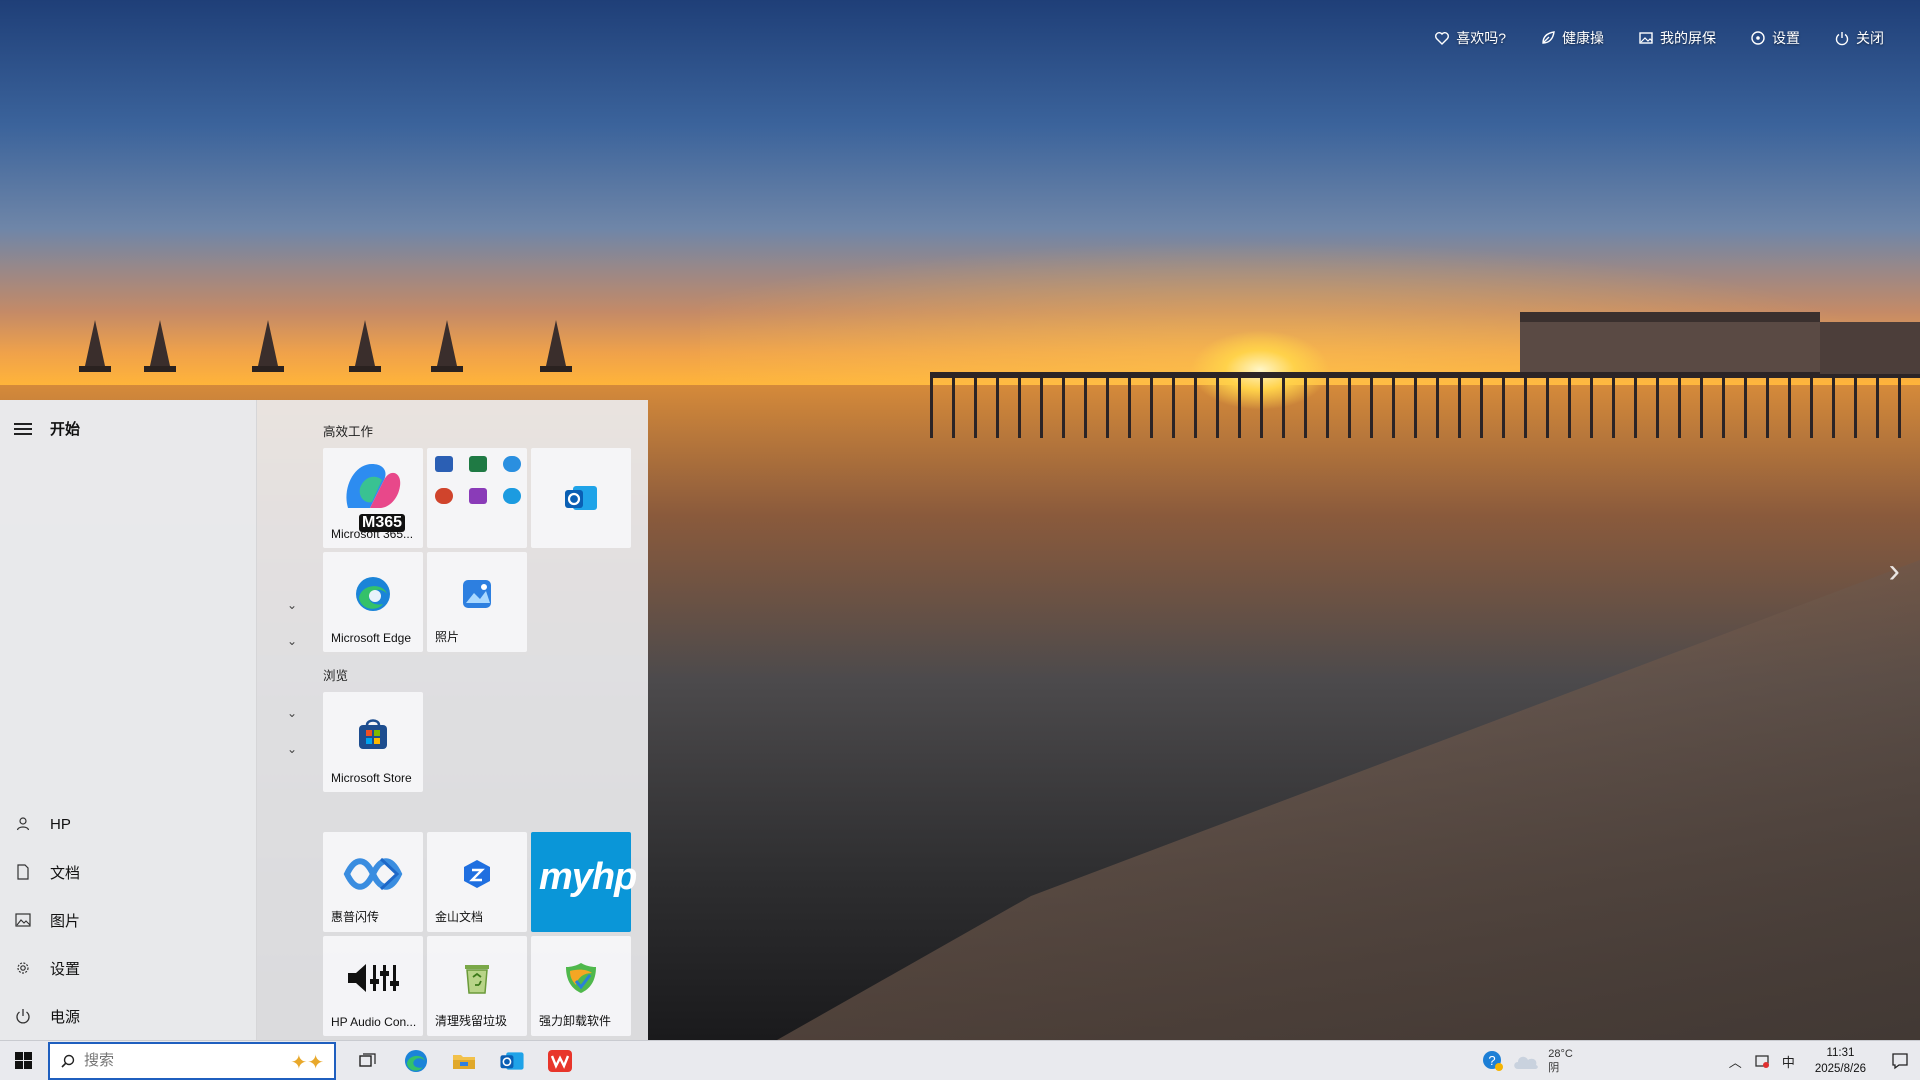 Image resolution: width=1920 pixels, height=1080 pixels. Describe the element at coordinates (477, 979) in the screenshot. I see `recycle-bin-icon` at that location.